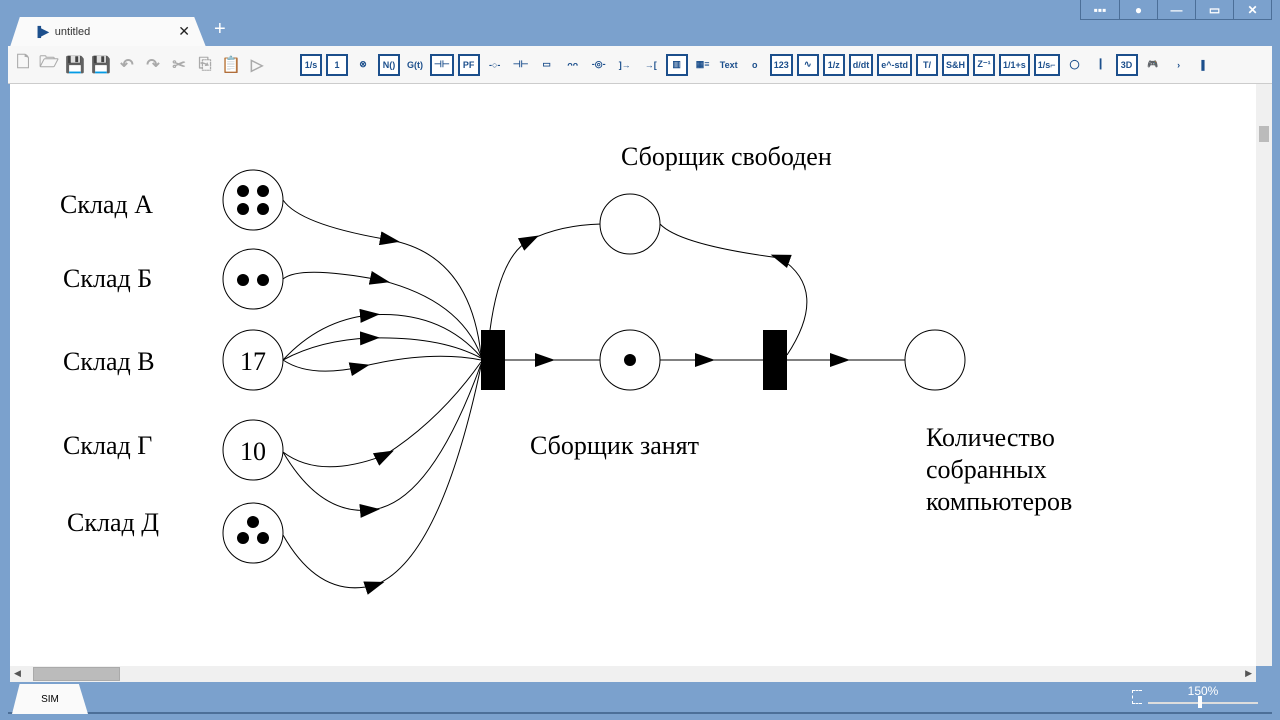  Describe the element at coordinates (651, 65) in the screenshot. I see `in-port-icon: →[` at that location.